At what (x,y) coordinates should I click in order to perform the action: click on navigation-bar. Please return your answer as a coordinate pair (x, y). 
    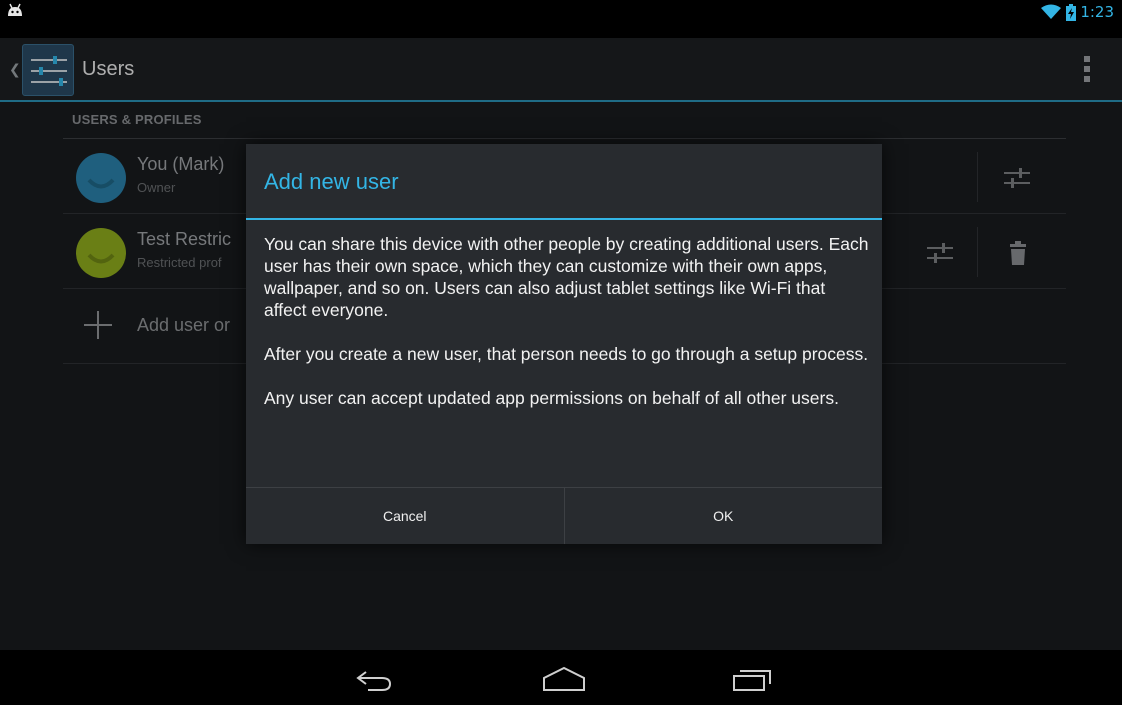
    Looking at the image, I should click on (561, 677).